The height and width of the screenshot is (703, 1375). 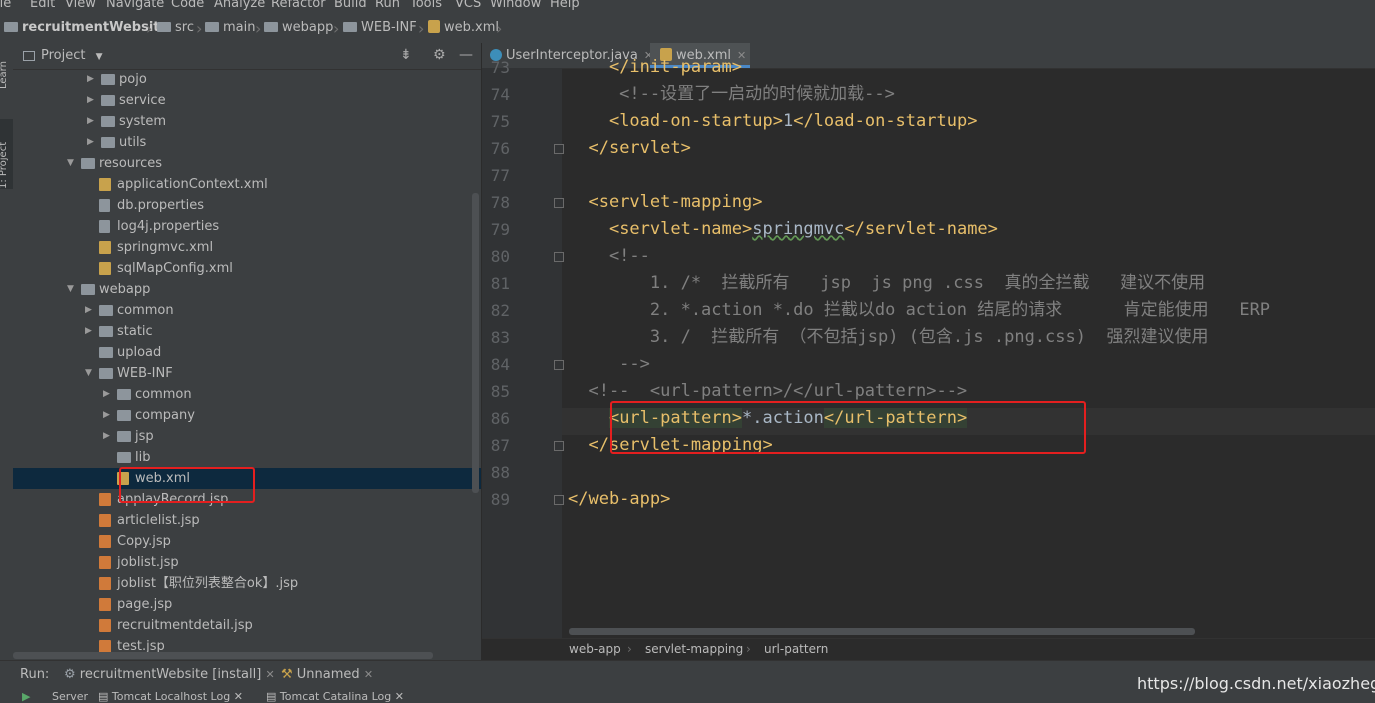 I want to click on tree-item: db.properties, so click(x=247, y=205).